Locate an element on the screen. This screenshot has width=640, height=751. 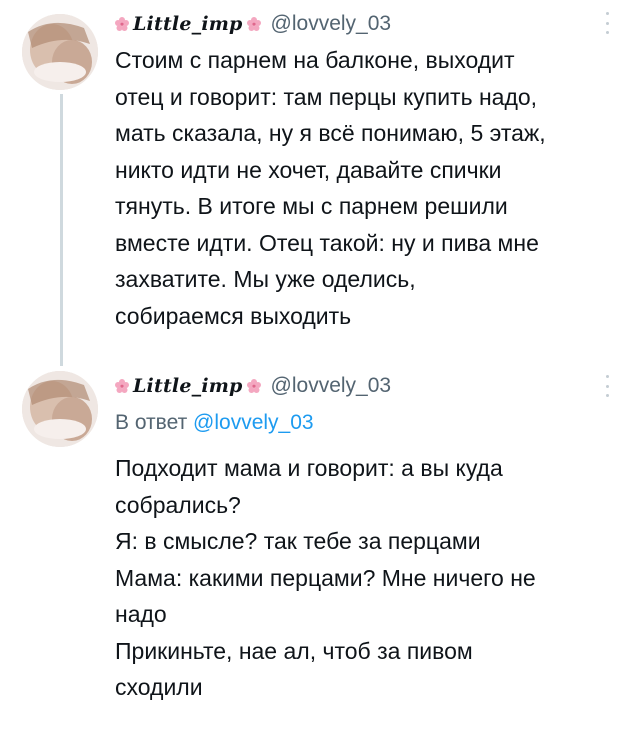
text-line: собираемся выходить is located at coordinates (233, 315).